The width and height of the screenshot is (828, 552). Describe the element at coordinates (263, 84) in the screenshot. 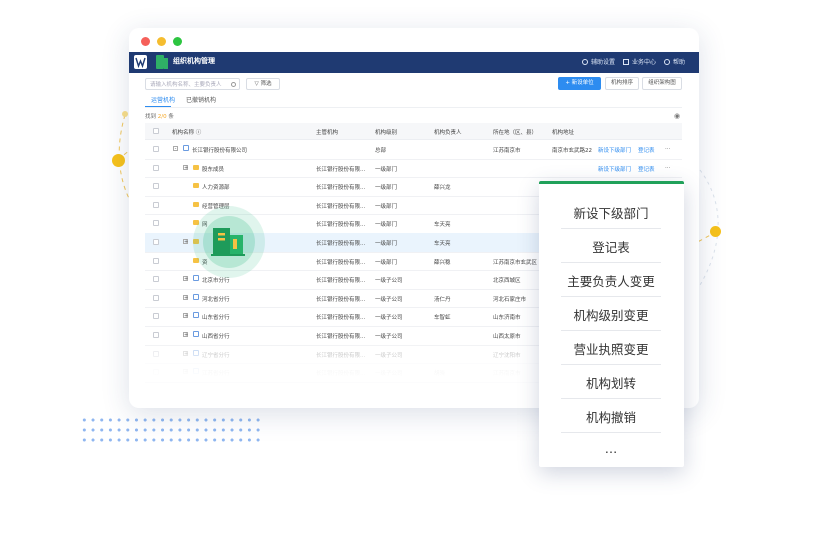

I see `filter-button: ▽ 筛选` at that location.